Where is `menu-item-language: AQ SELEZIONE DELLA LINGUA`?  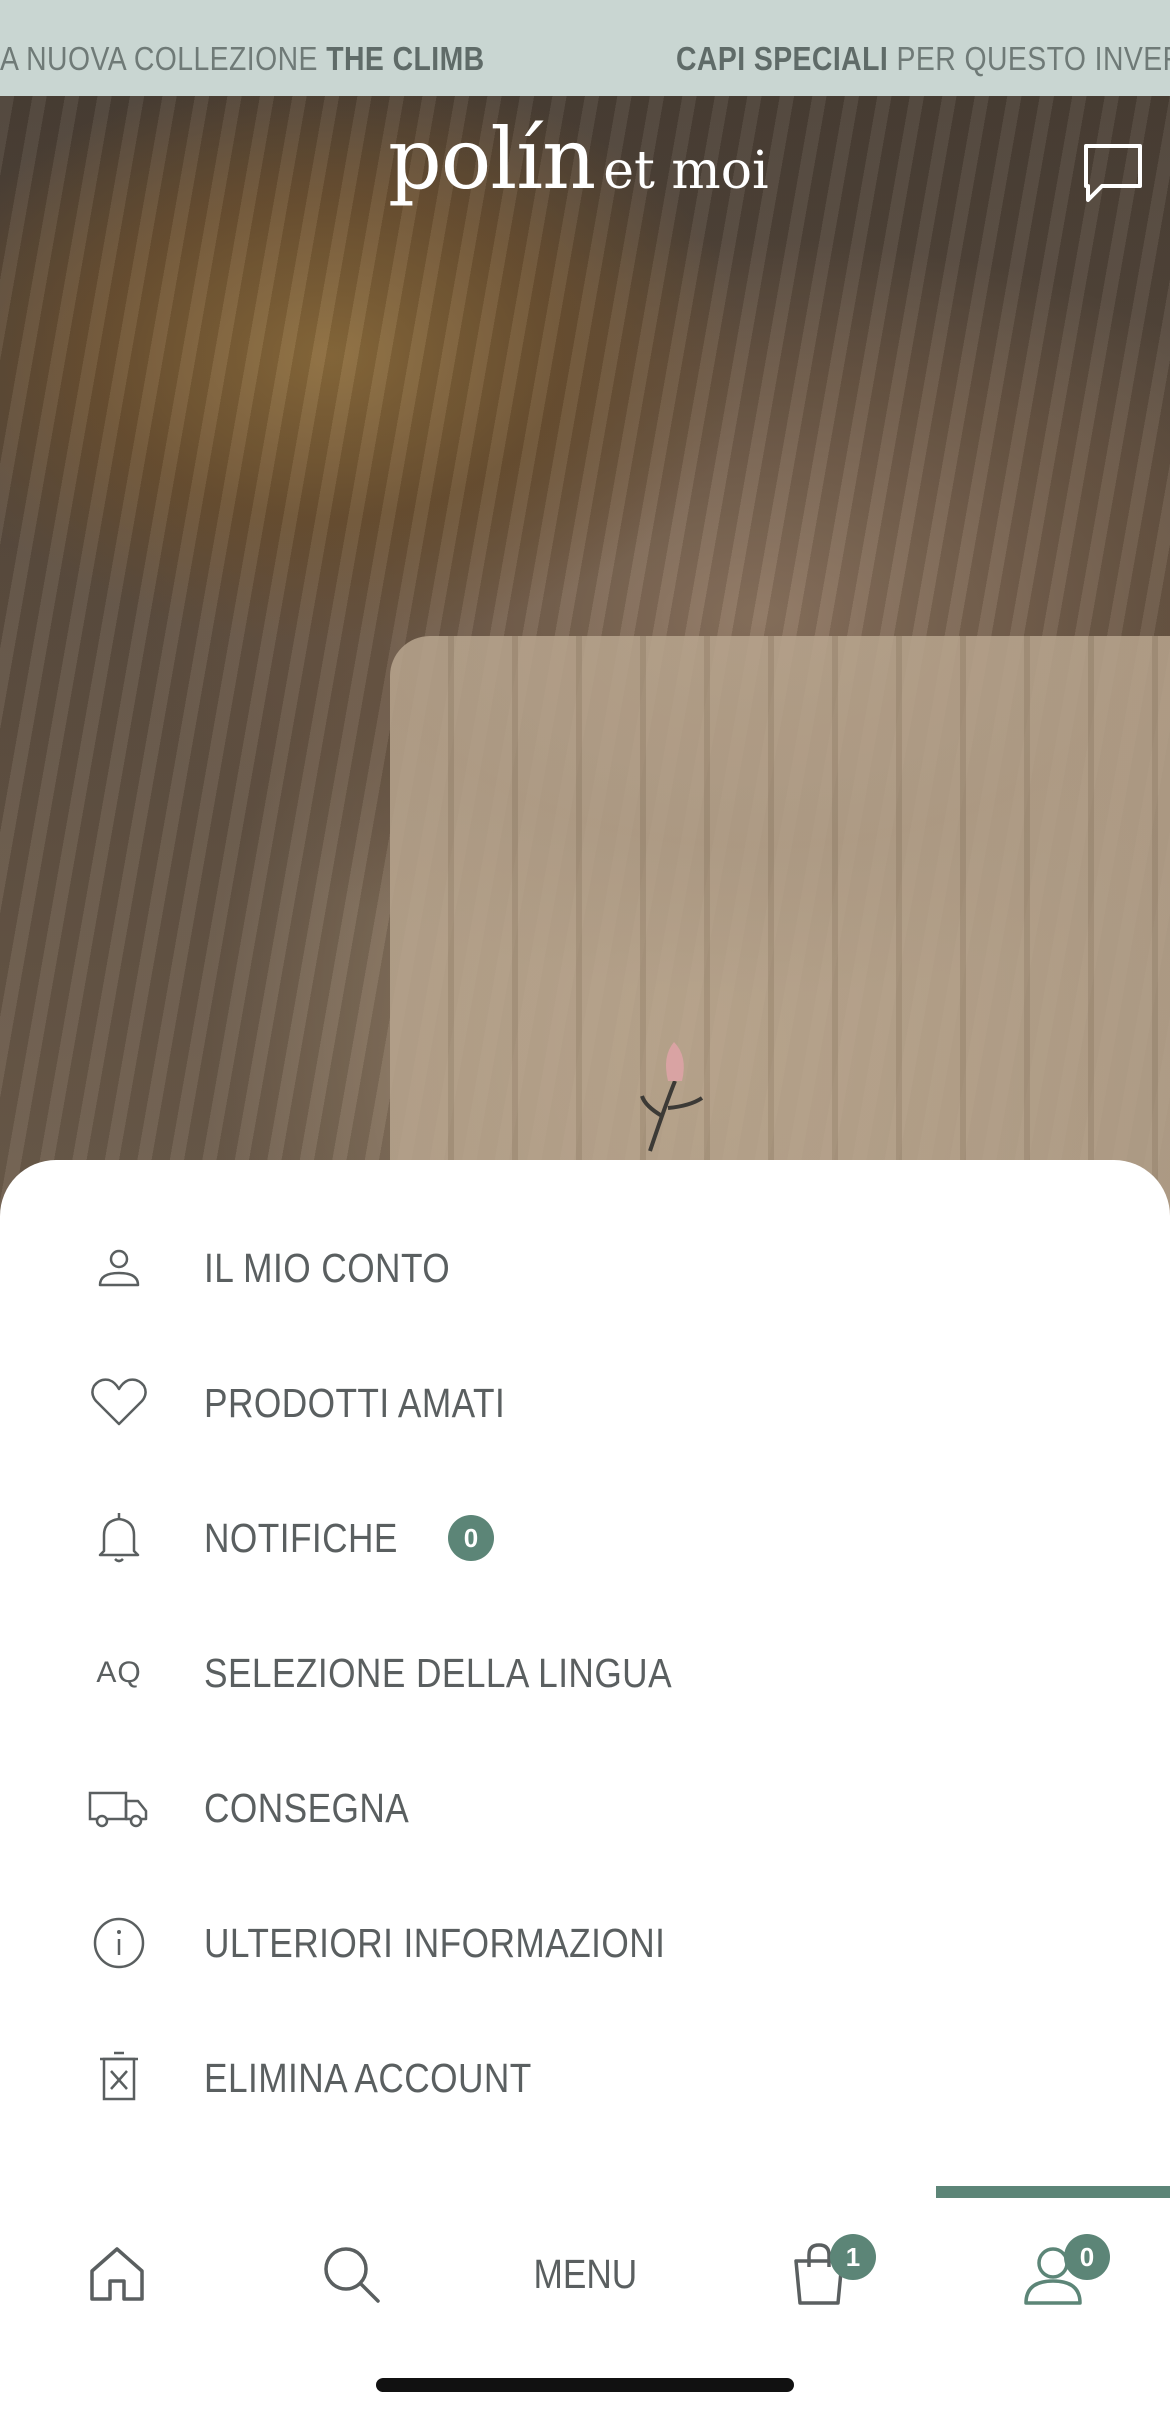 menu-item-language: AQ SELEZIONE DELLA LINGUA is located at coordinates (585, 1673).